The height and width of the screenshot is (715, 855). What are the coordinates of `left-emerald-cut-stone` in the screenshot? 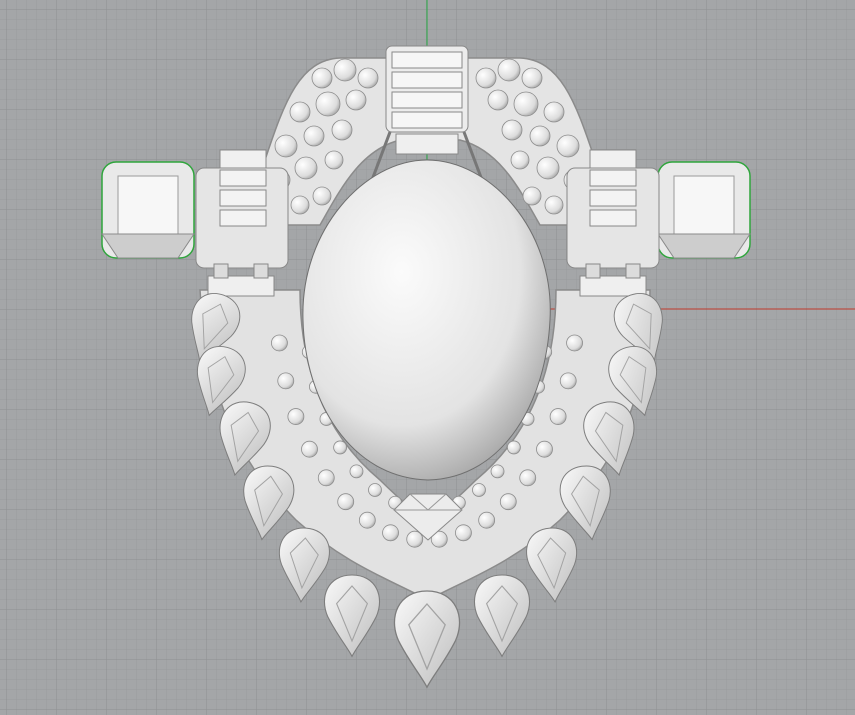 It's located at (148, 210).